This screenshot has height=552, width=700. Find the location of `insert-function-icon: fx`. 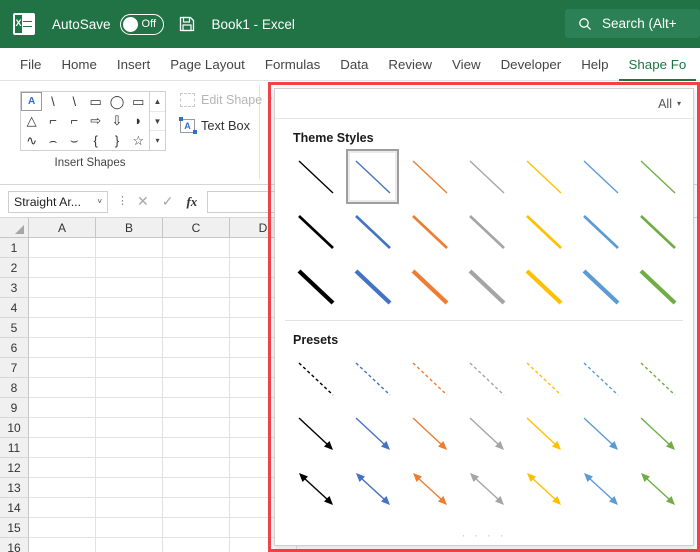

insert-function-icon: fx is located at coordinates (191, 202).